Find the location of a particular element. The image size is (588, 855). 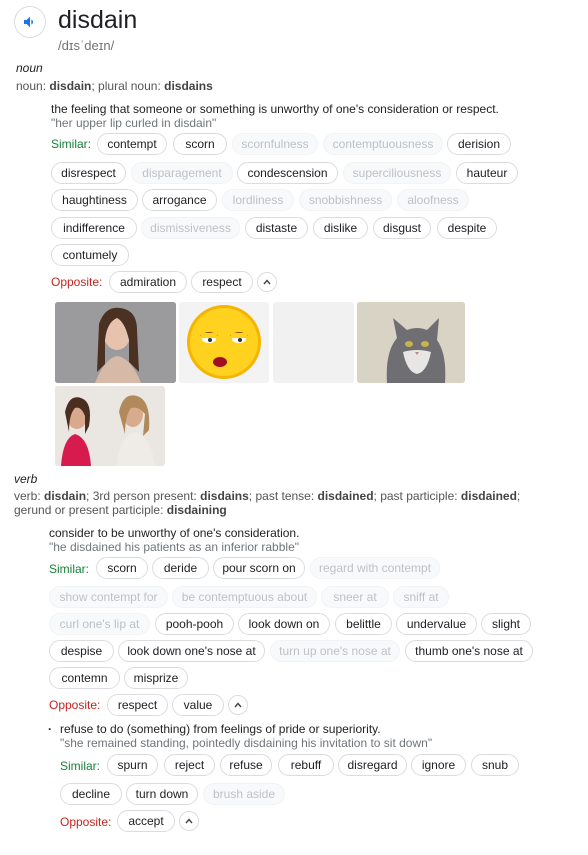

emoji-disdain-image is located at coordinates (224, 342).